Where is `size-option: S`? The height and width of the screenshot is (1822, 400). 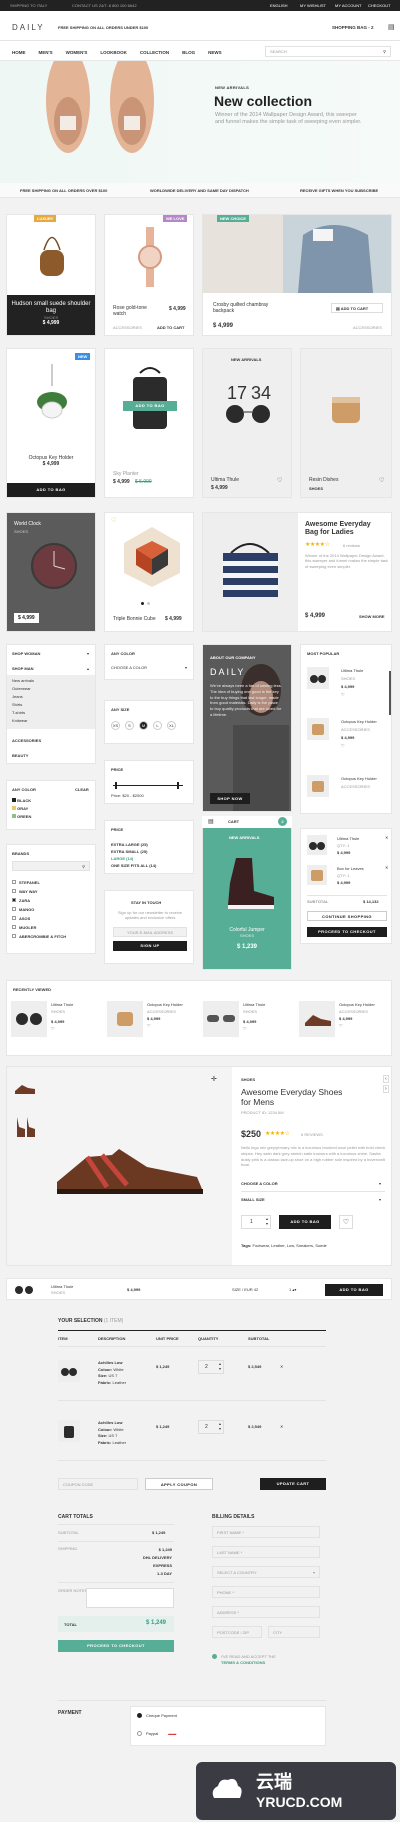 size-option: S is located at coordinates (129, 725).